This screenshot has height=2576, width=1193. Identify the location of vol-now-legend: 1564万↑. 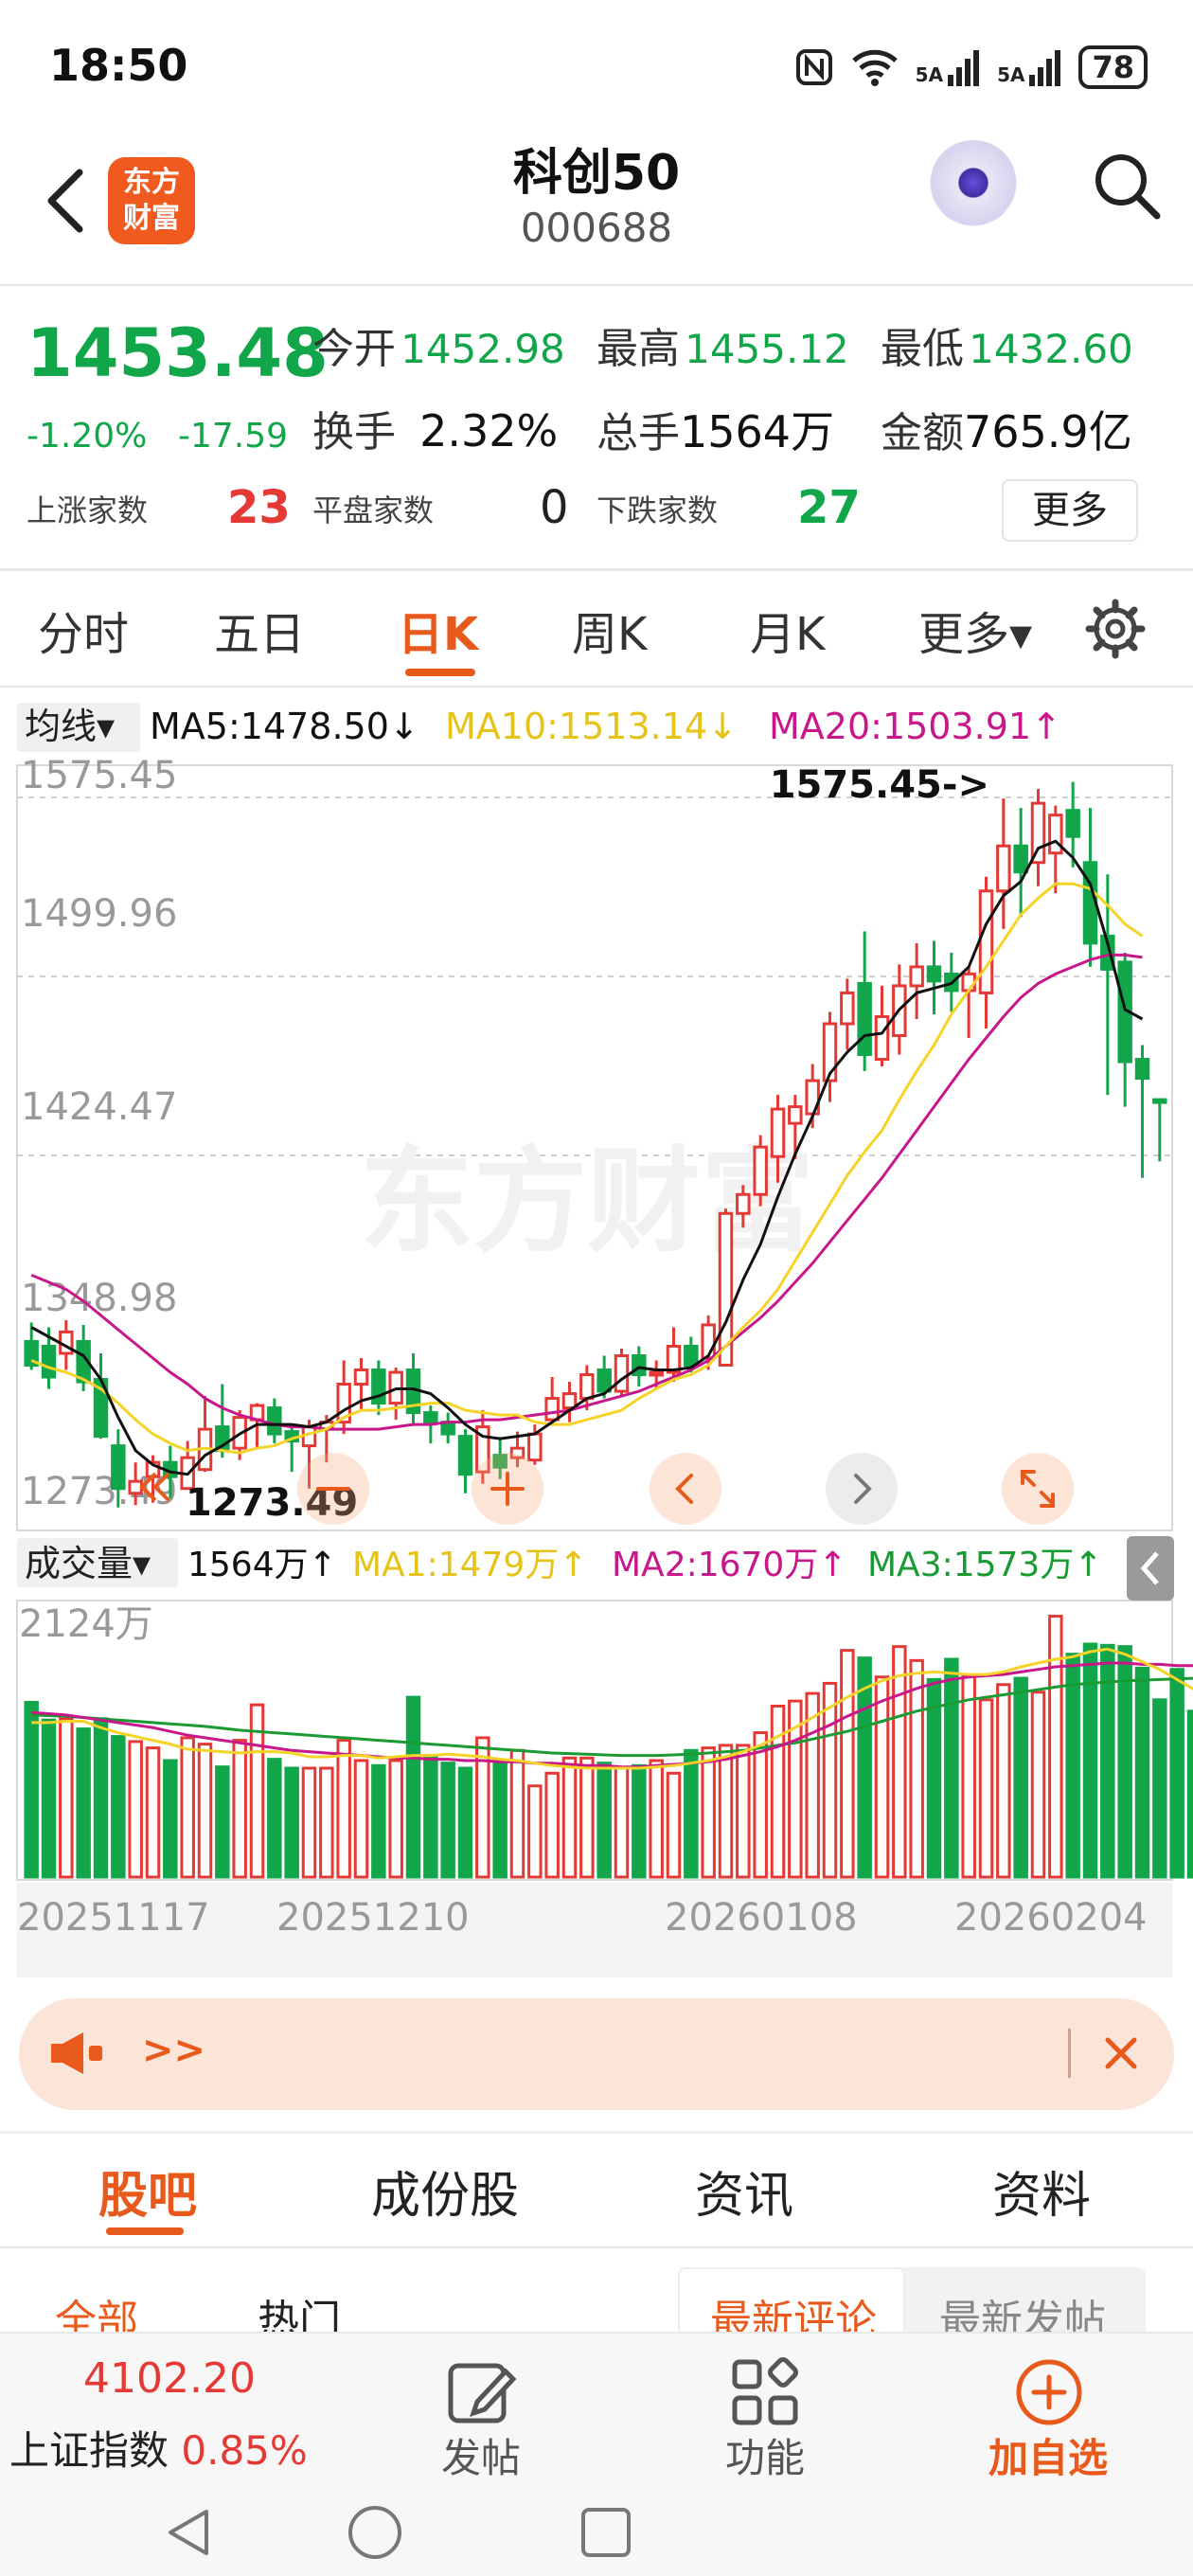
(262, 1565).